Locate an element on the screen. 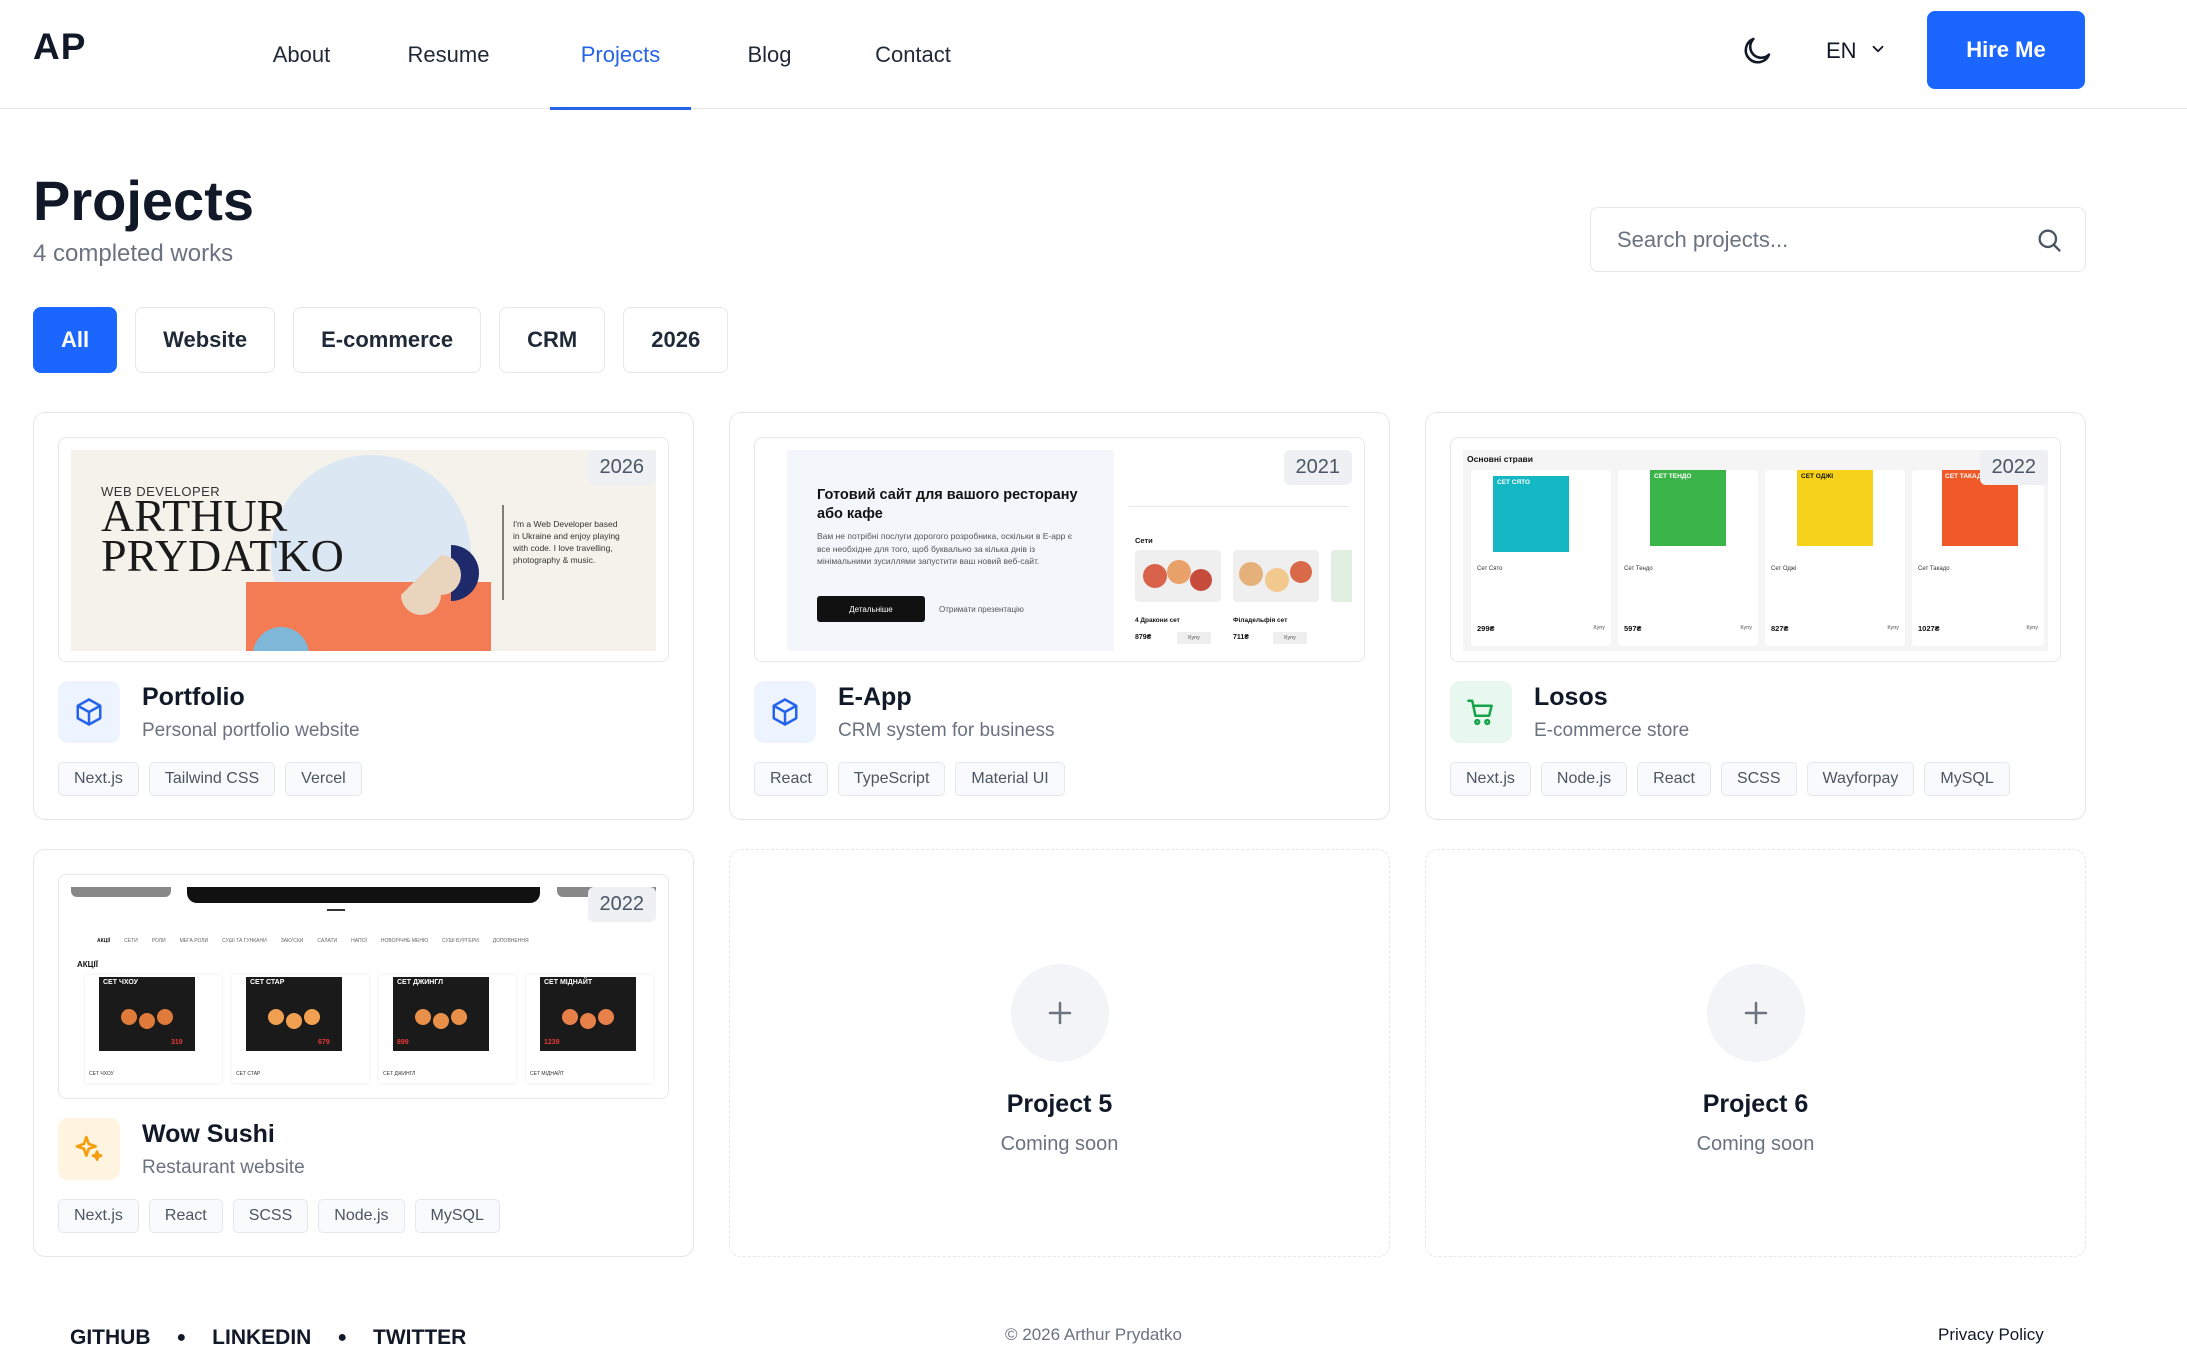  tag: Tailwind CSS is located at coordinates (212, 779).